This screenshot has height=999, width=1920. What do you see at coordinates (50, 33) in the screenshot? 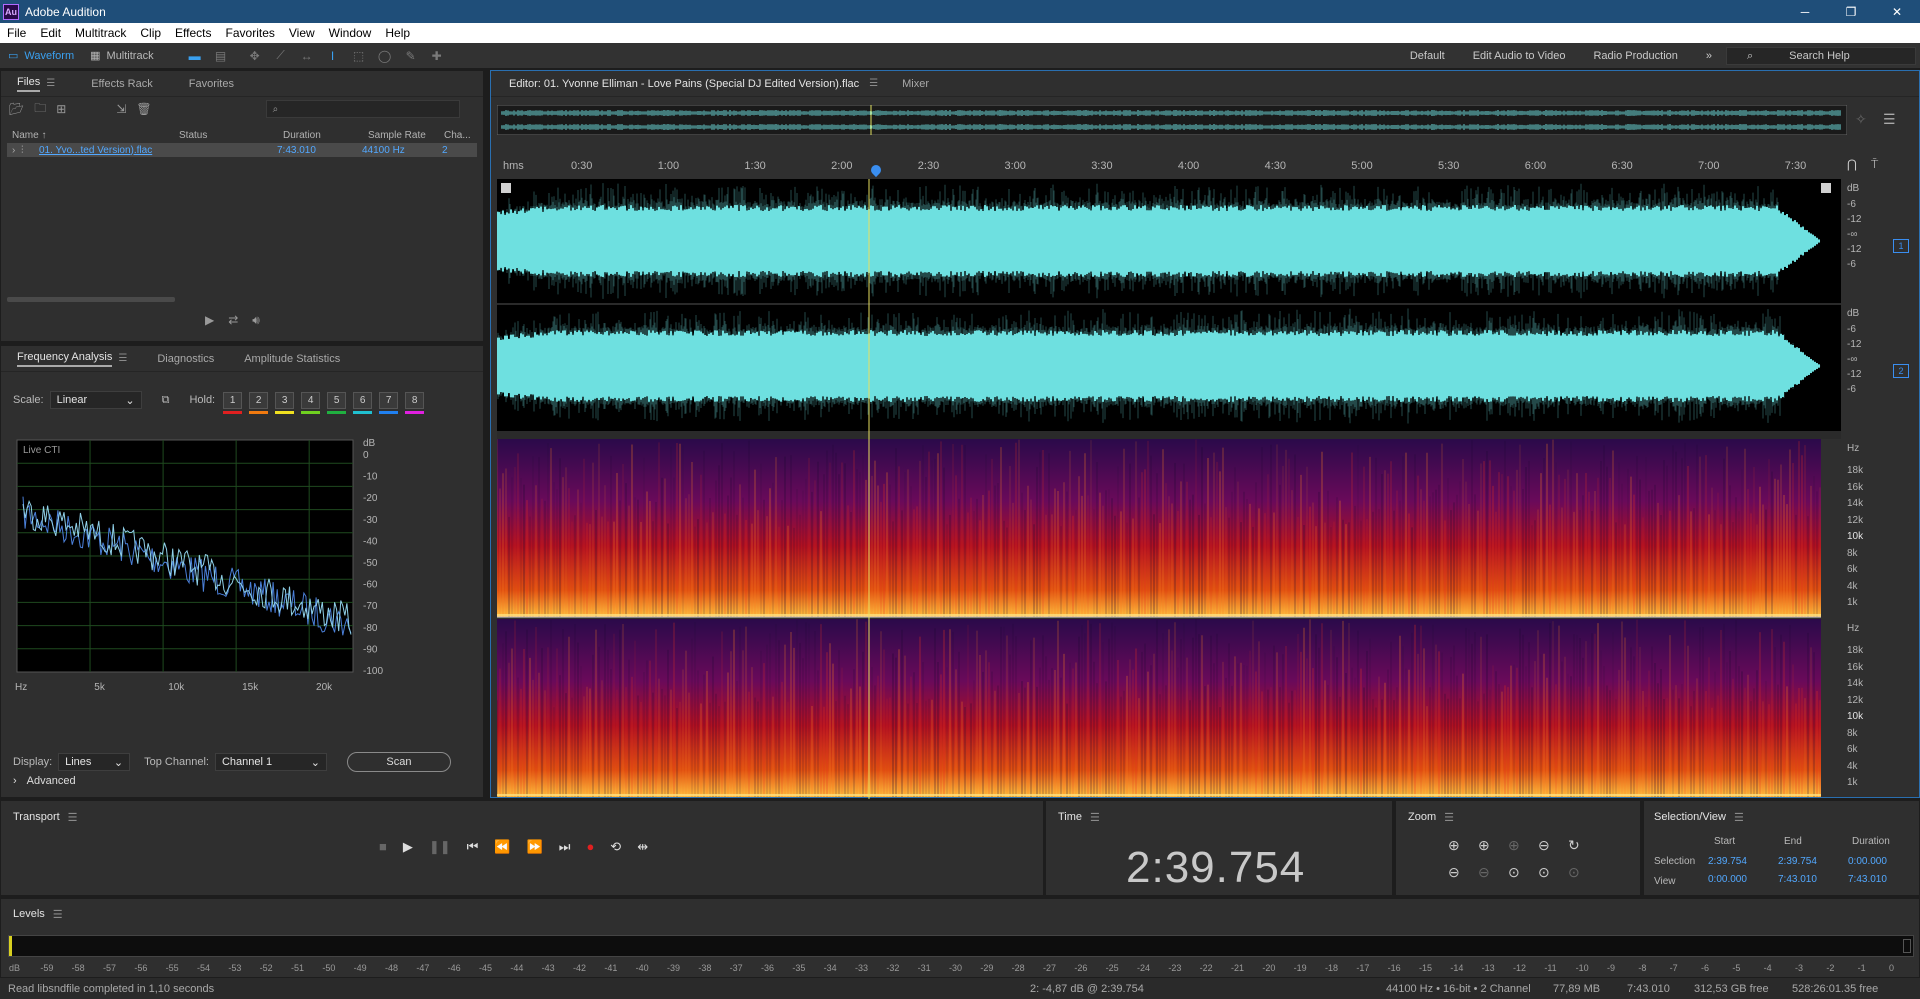
I see `menu-edit: Edit` at bounding box center [50, 33].